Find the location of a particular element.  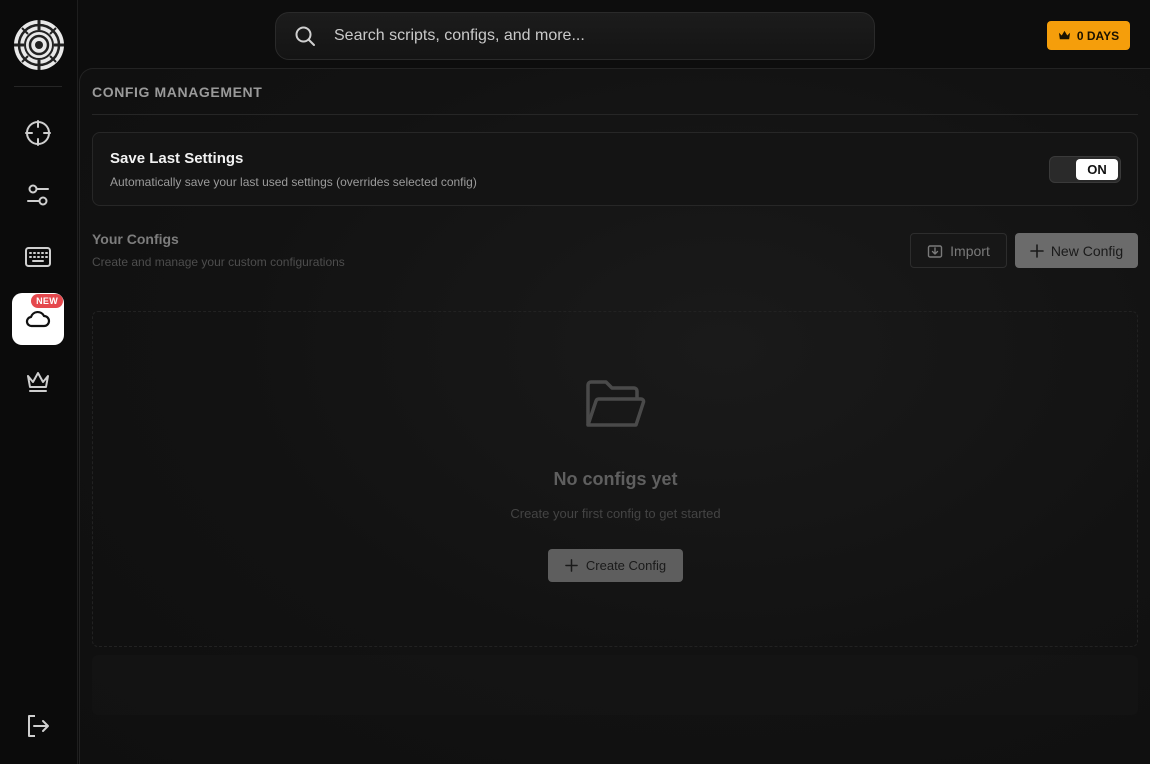

logo is located at coordinates (39, 45).